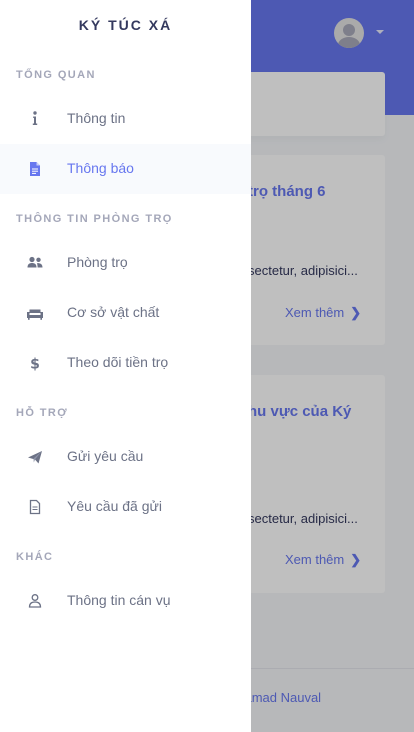  What do you see at coordinates (100, 168) in the screenshot?
I see `sidebar-item-label: Thông báo` at bounding box center [100, 168].